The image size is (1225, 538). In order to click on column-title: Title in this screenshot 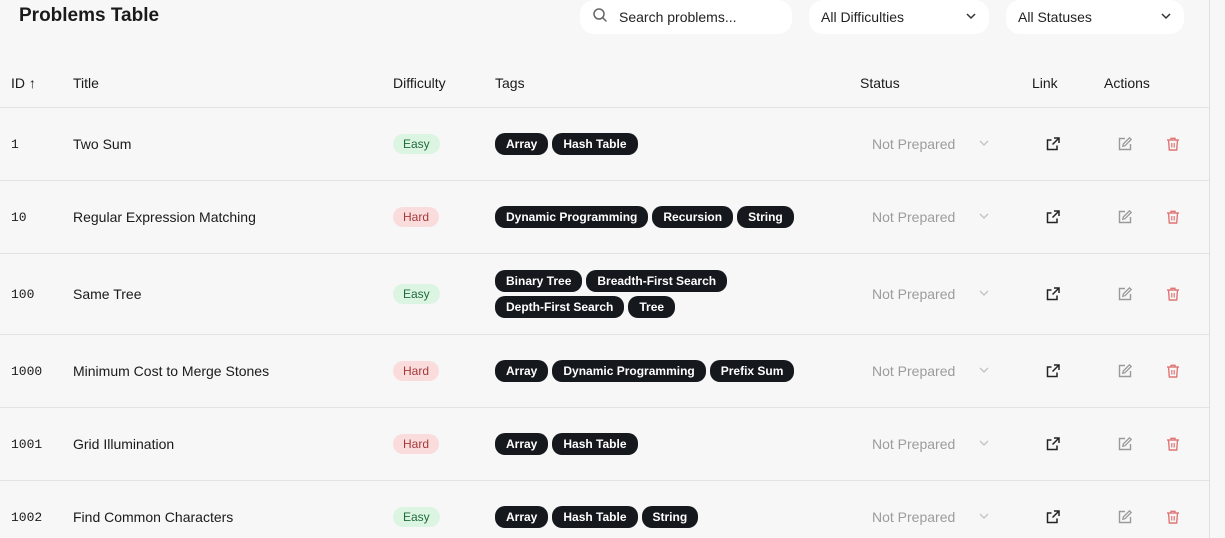, I will do `click(86, 83)`.